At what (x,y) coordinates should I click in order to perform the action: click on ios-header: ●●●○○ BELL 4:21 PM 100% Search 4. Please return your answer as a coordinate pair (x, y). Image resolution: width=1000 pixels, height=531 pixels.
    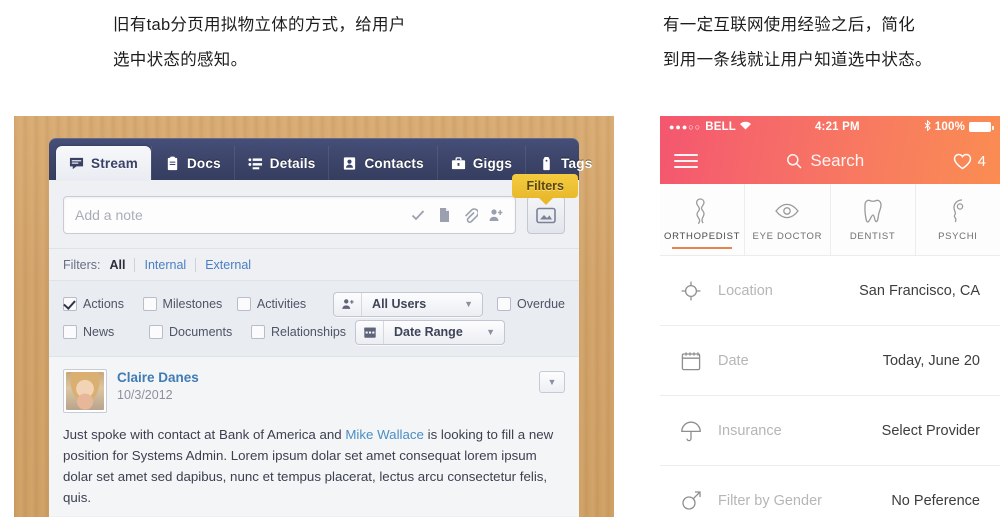
    Looking at the image, I should click on (830, 150).